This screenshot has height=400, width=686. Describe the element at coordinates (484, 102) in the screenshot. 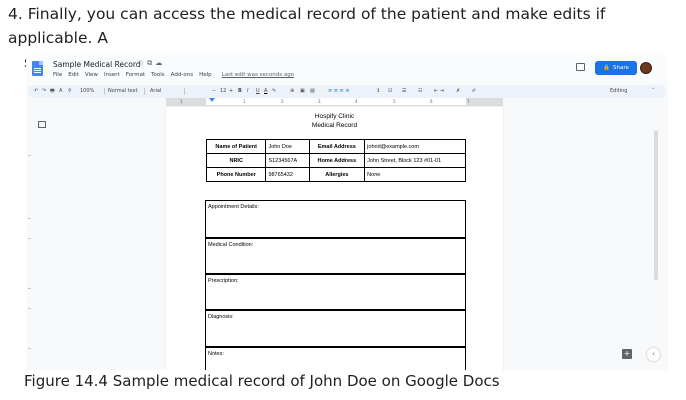

I see `ruler-margin-right` at that location.